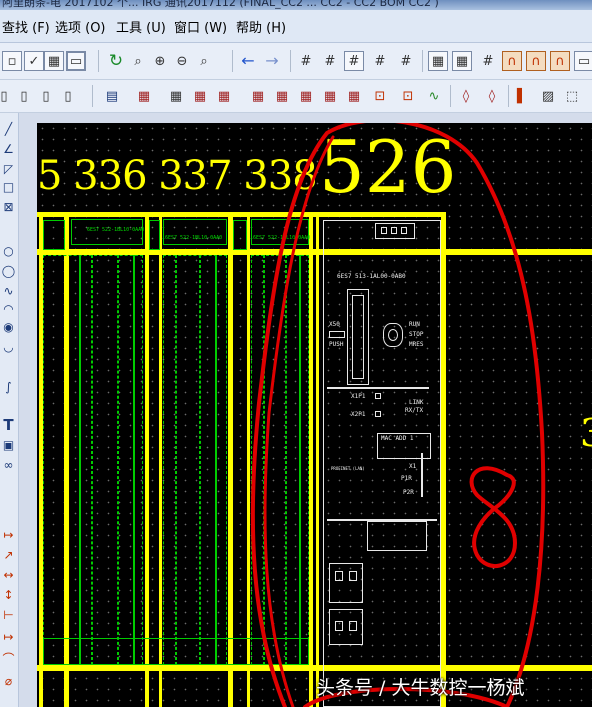 Image resolution: width=592 pixels, height=707 pixels. I want to click on table-icon: ▦, so click(438, 61).